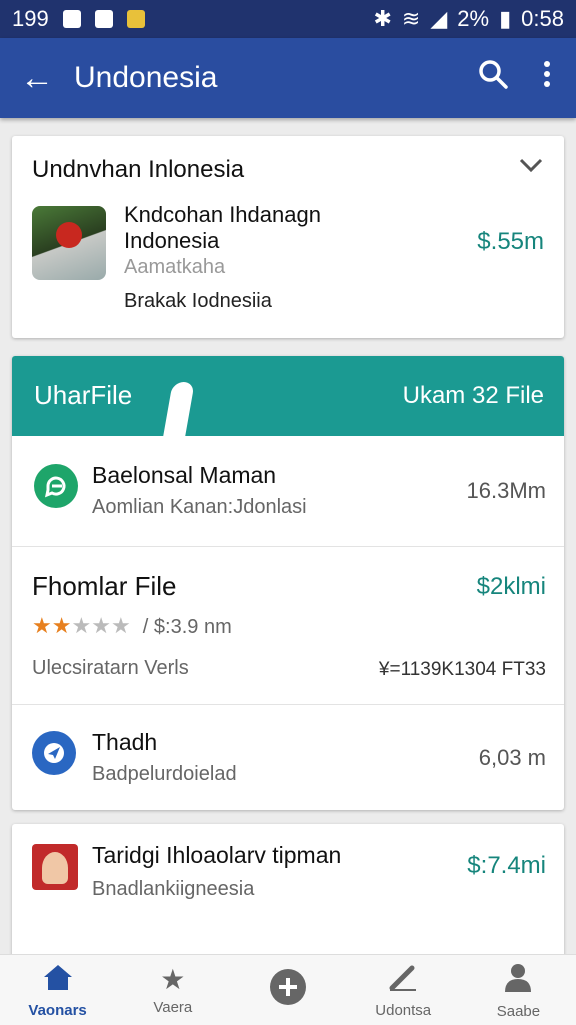 Image resolution: width=576 pixels, height=1025 pixels. Describe the element at coordinates (288, 19) in the screenshot. I see `status-bar: 199 ✱ ≋ ◢ 2% ▮ 0:58` at that location.